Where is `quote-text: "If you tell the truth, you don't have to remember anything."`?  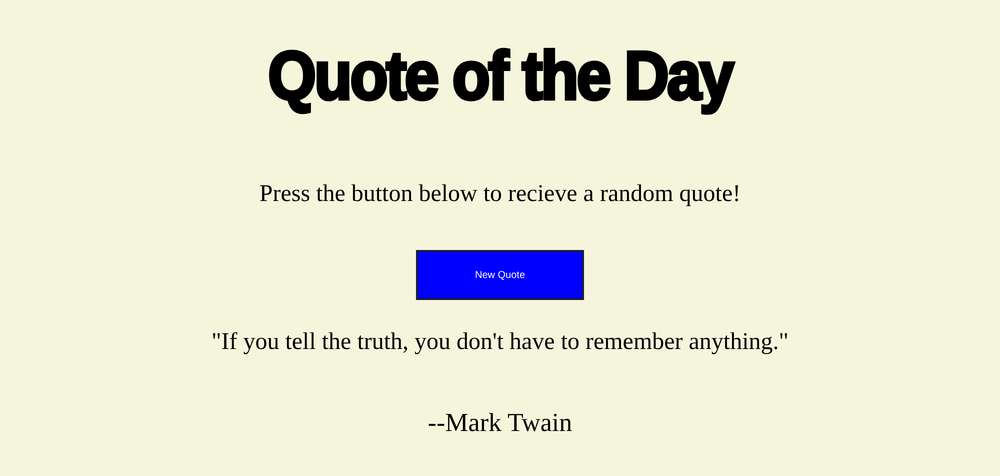 quote-text: "If you tell the truth, you don't have to remember anything." is located at coordinates (500, 342).